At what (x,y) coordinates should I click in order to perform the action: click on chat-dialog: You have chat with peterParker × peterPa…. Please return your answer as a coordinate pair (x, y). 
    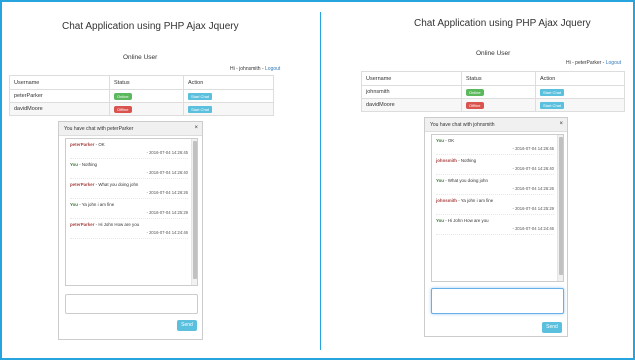
    Looking at the image, I should click on (130, 230).